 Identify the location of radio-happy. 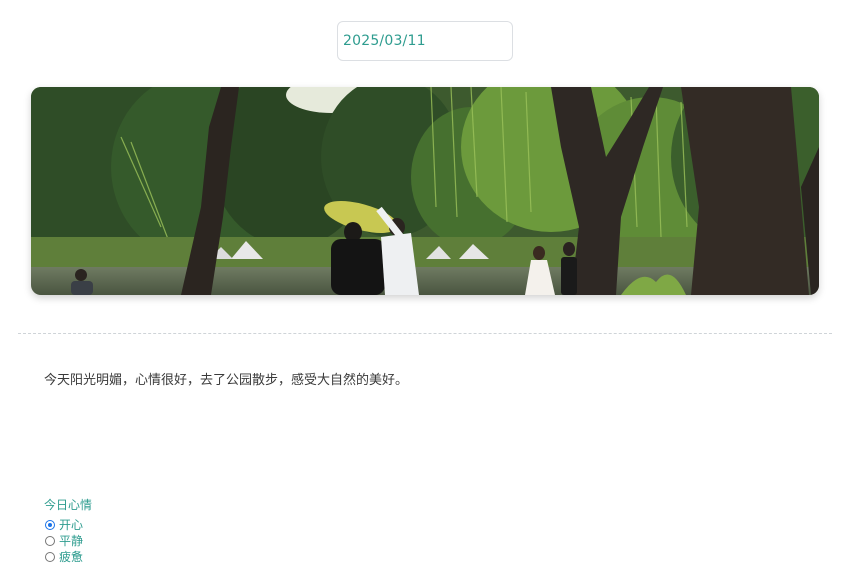
(50, 525).